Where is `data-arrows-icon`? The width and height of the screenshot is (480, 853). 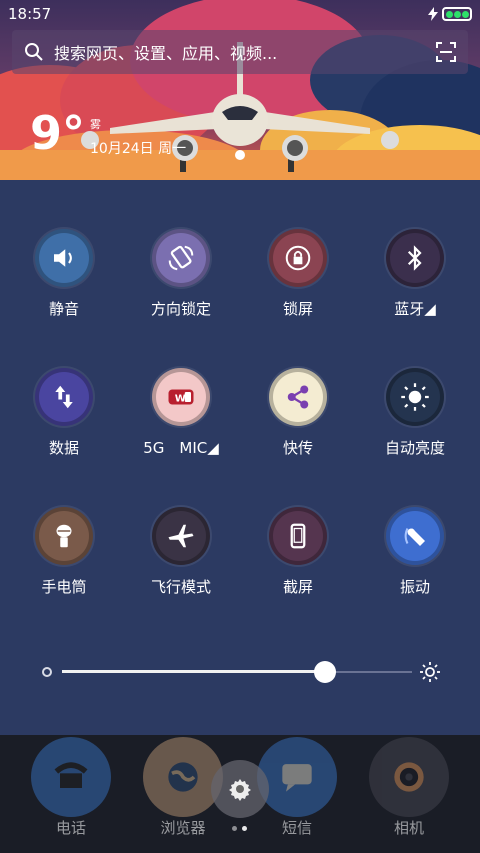 data-arrows-icon is located at coordinates (64, 397).